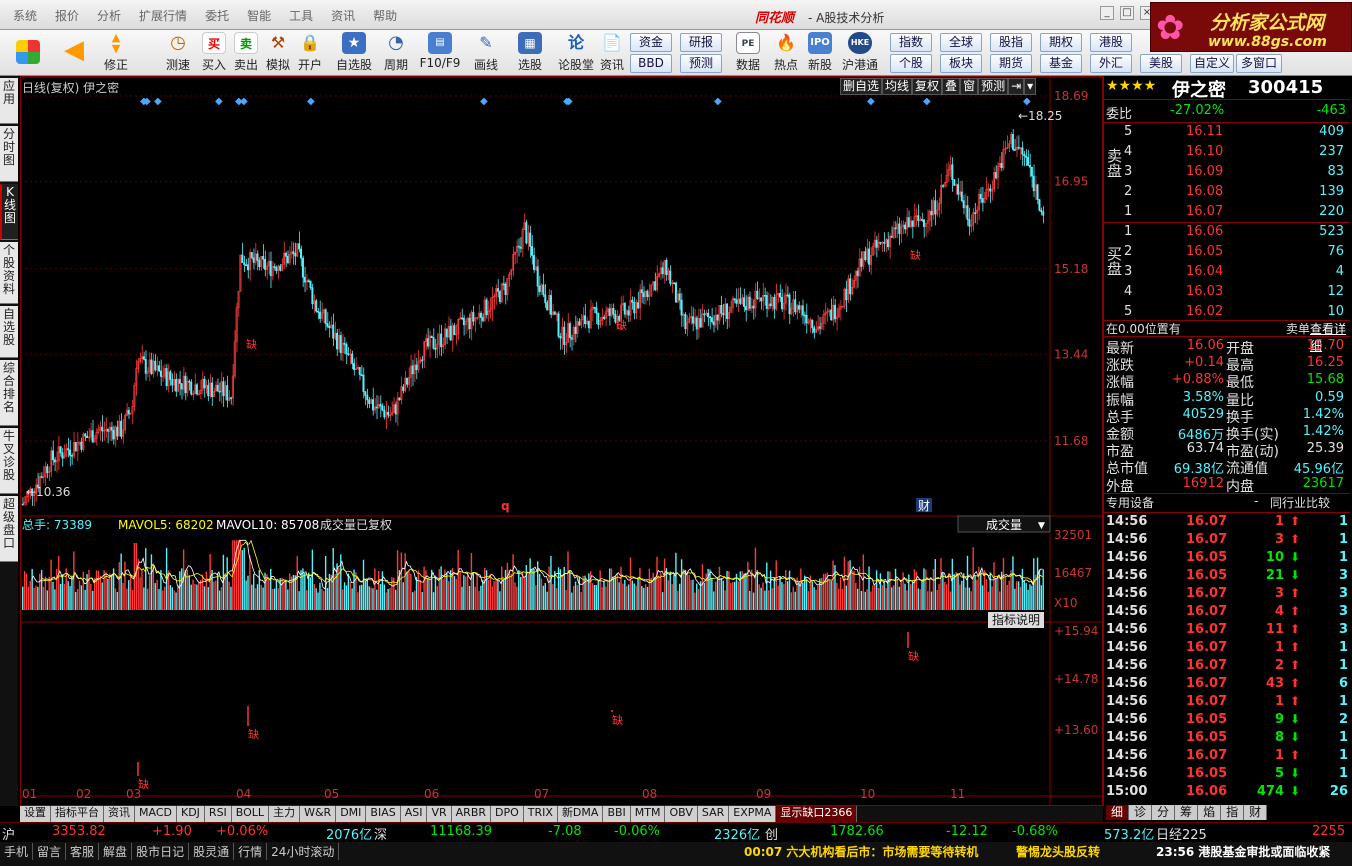 The image size is (1352, 866). Describe the element at coordinates (1030, 86) in the screenshot. I see `dropdown-icon: ▾` at that location.